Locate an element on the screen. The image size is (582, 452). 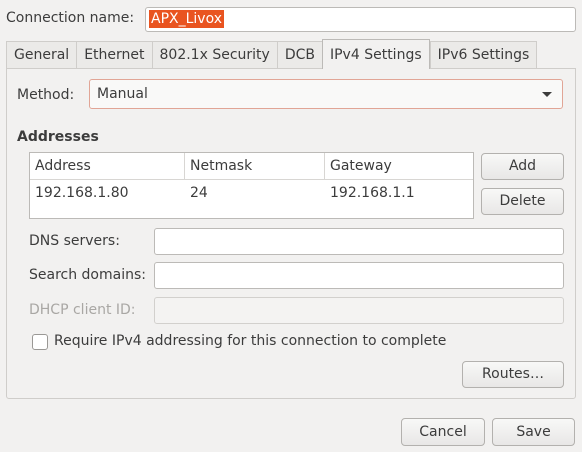
column-header-gateway: Gateway is located at coordinates (399, 166).